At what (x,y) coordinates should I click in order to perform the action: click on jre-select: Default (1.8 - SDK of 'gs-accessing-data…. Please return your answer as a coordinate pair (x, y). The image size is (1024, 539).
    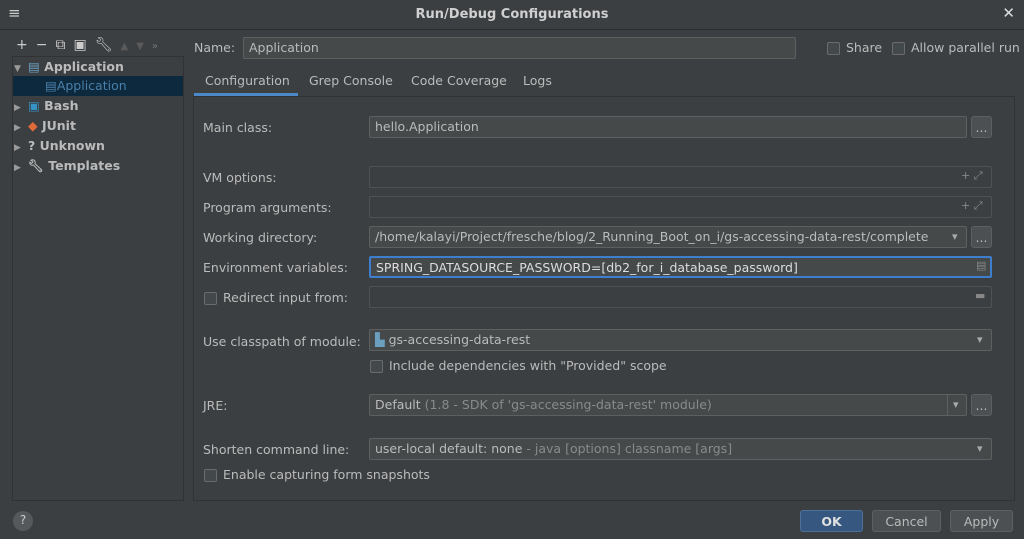
    Looking at the image, I should click on (668, 405).